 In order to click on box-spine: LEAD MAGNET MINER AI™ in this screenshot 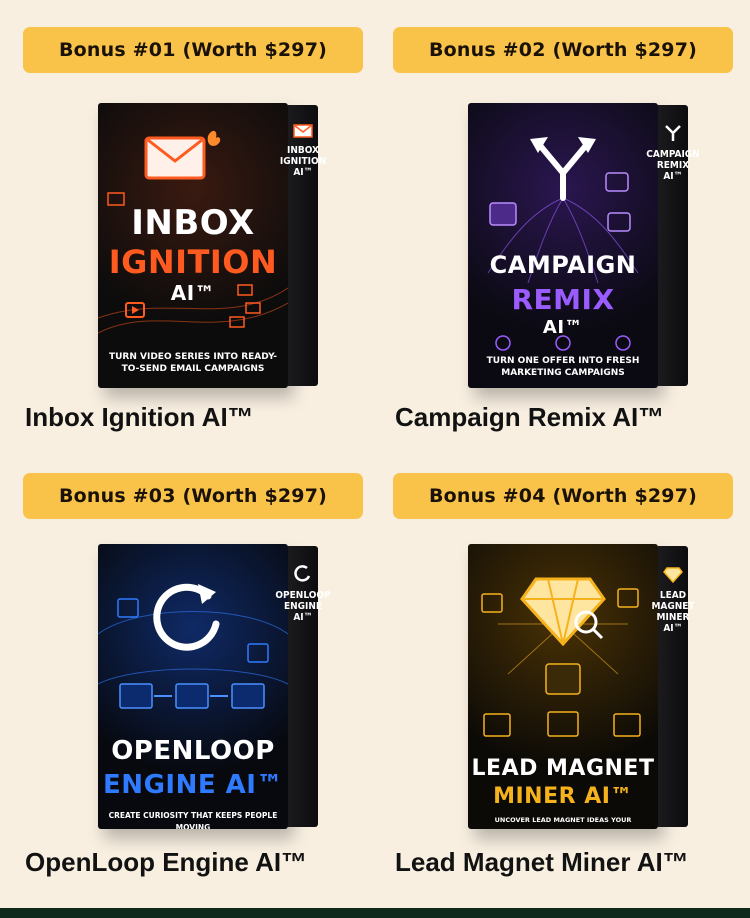, I will do `click(673, 686)`.